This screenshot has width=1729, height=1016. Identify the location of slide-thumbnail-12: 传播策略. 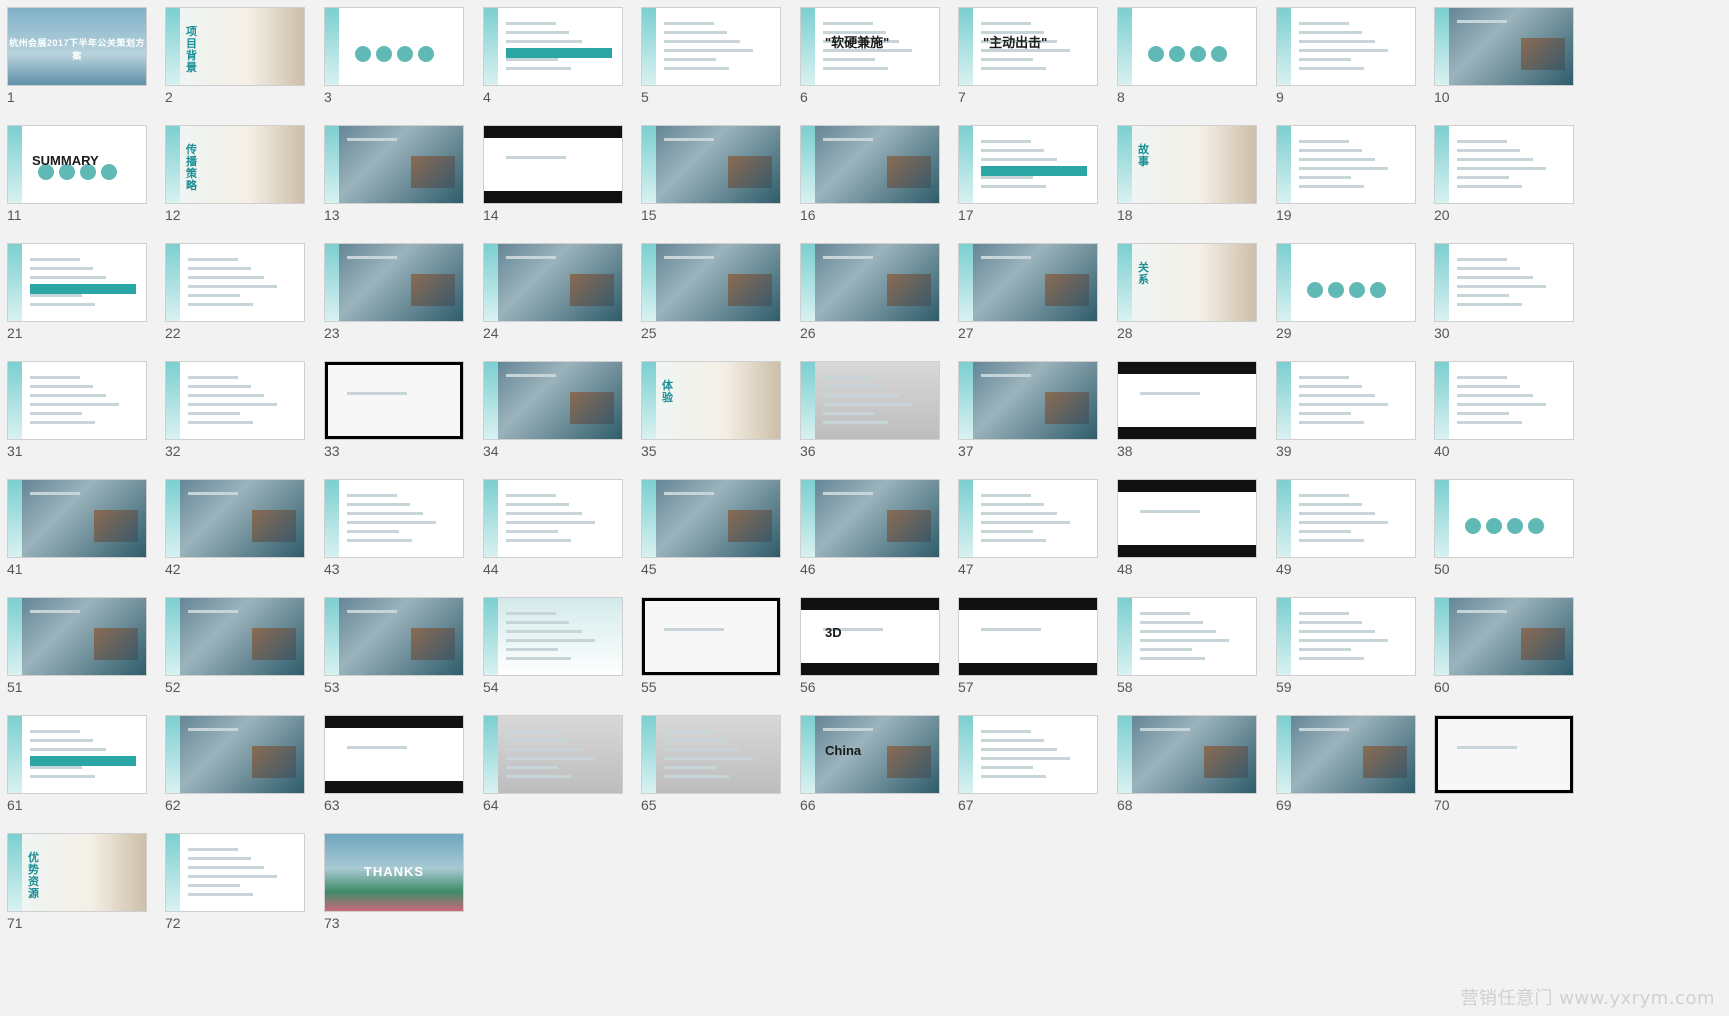
(235, 164).